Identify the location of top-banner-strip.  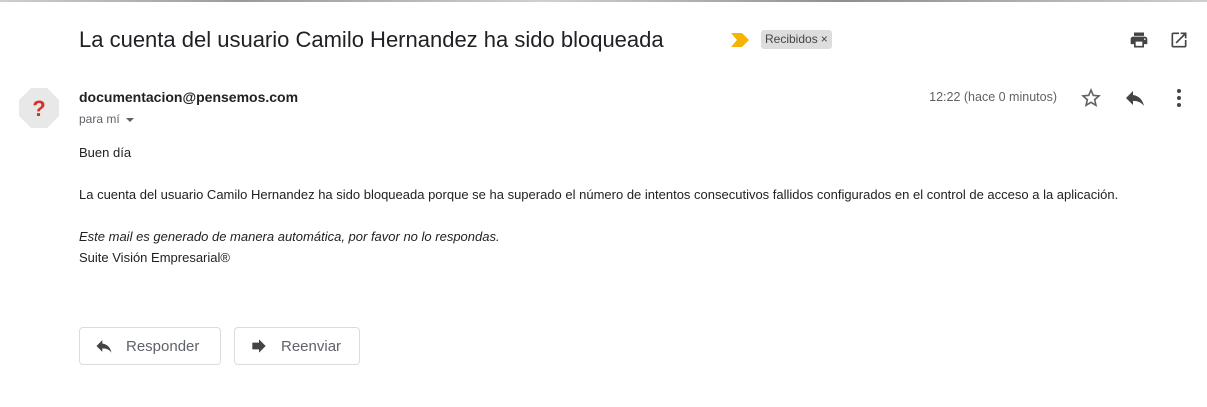
(603, 1).